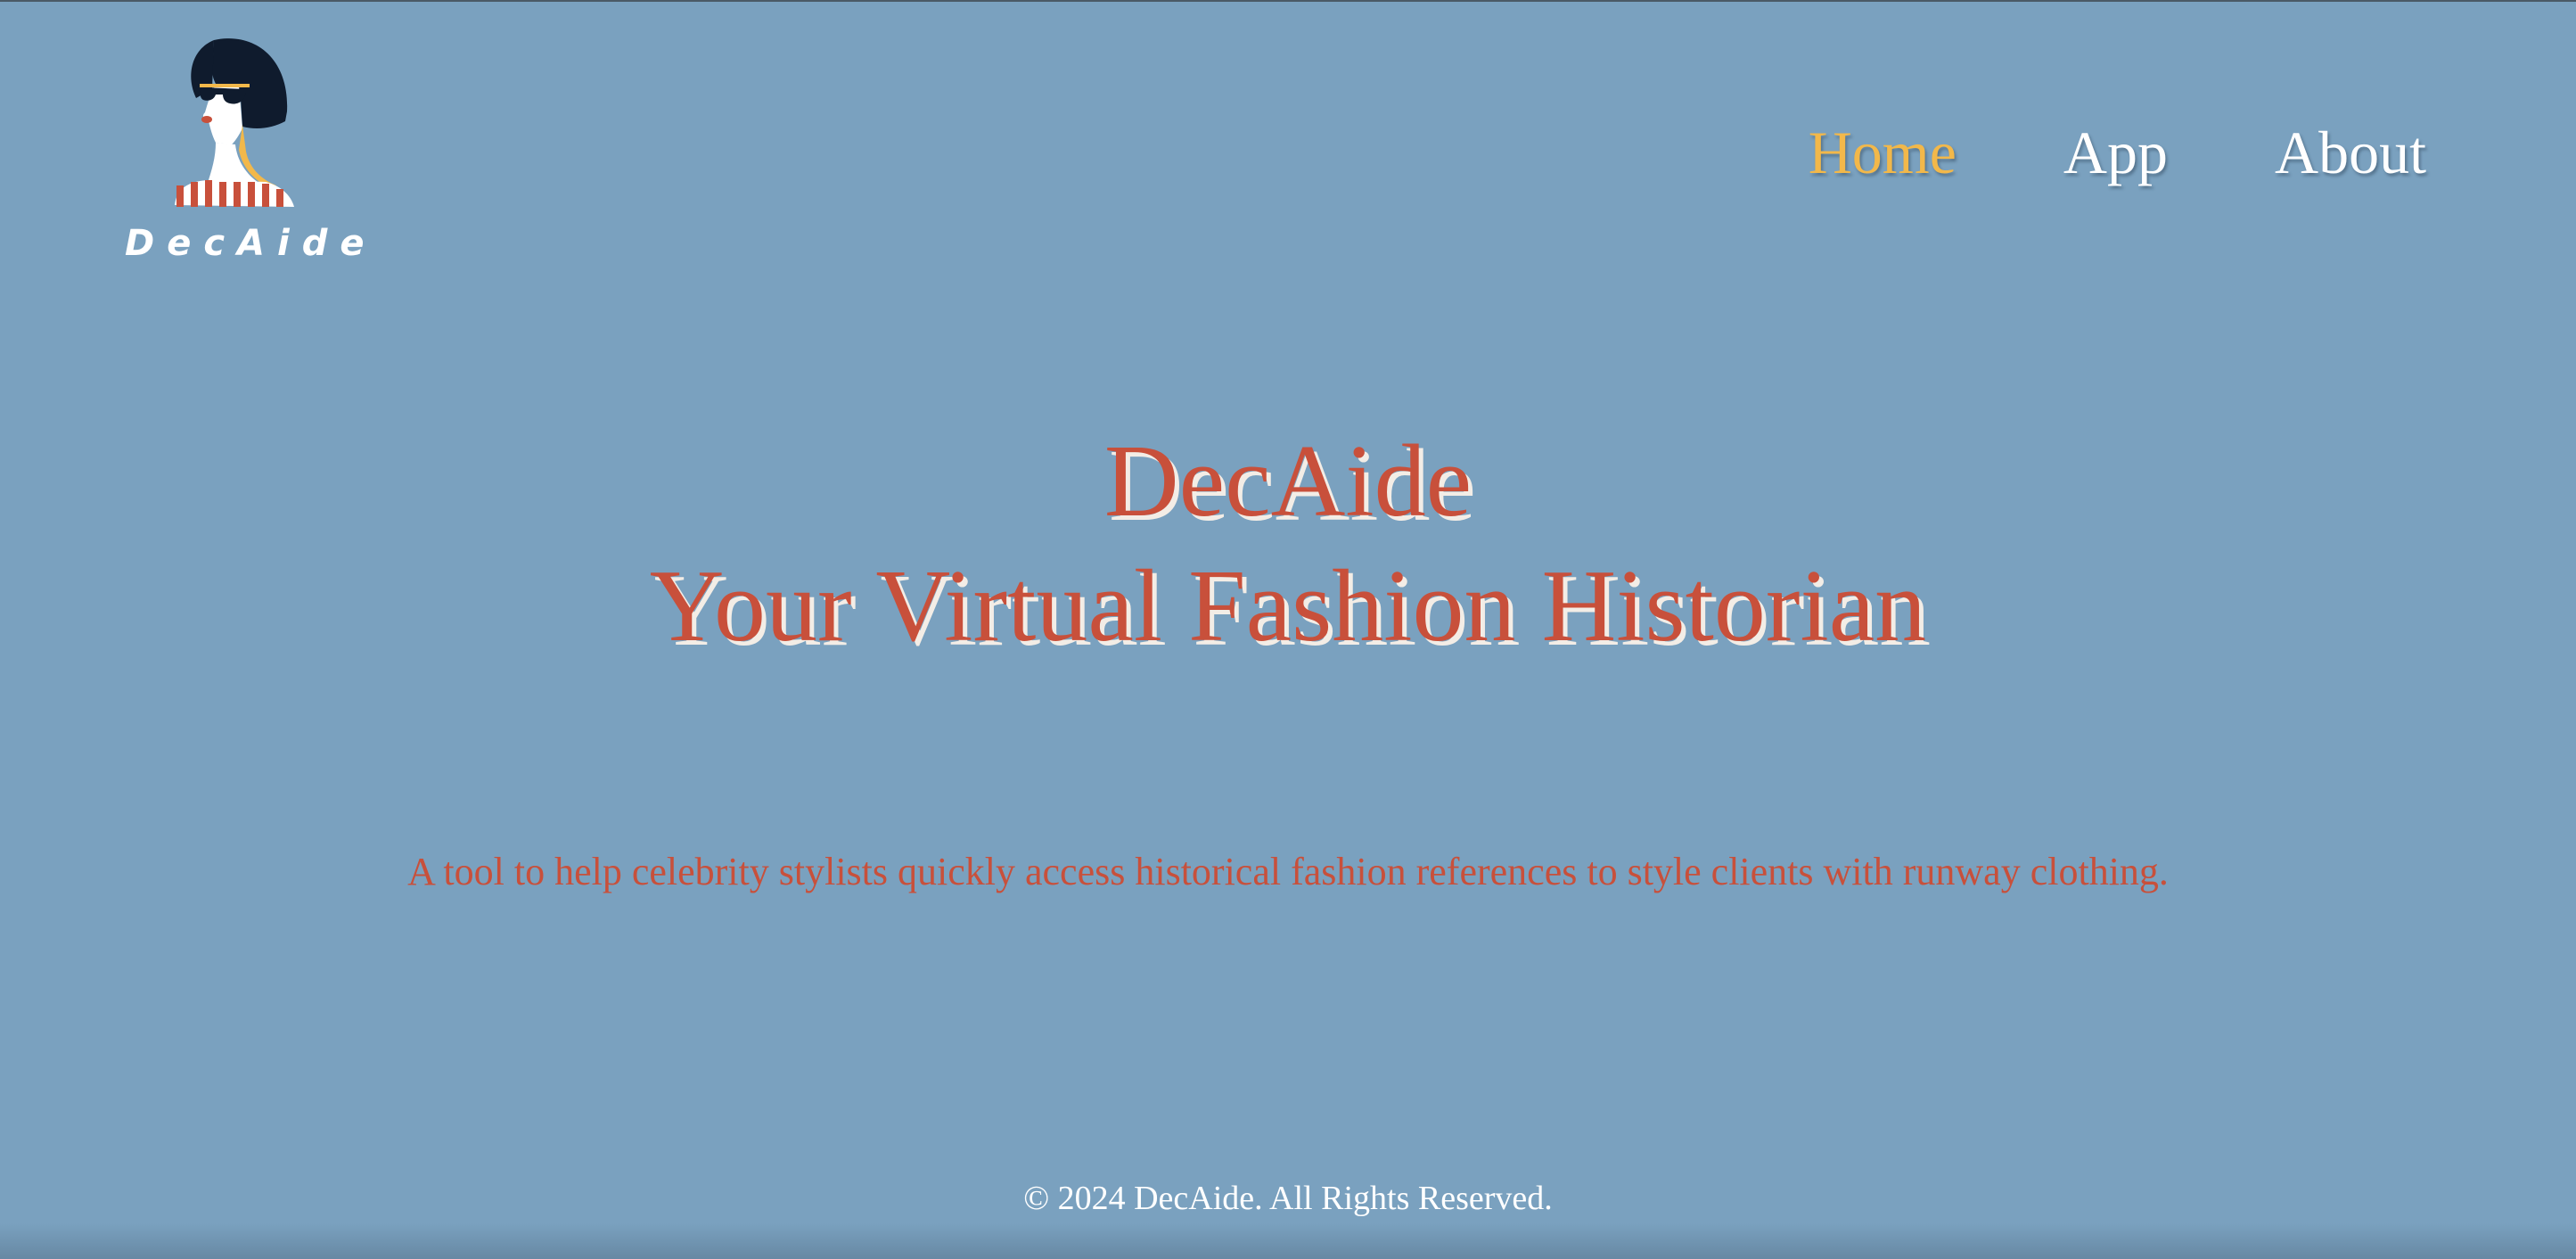  I want to click on footer-copyright: © 2024 DecAide. All Rights Reserved., so click(1288, 1198).